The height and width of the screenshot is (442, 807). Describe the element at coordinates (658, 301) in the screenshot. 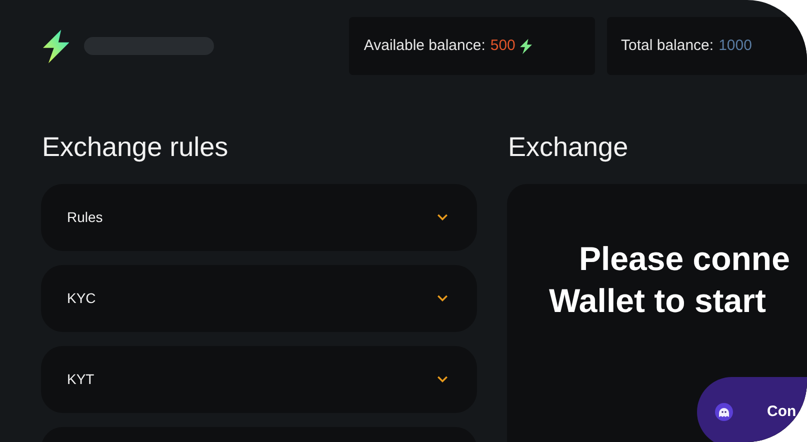

I see `connect-message: Wallet to start` at that location.